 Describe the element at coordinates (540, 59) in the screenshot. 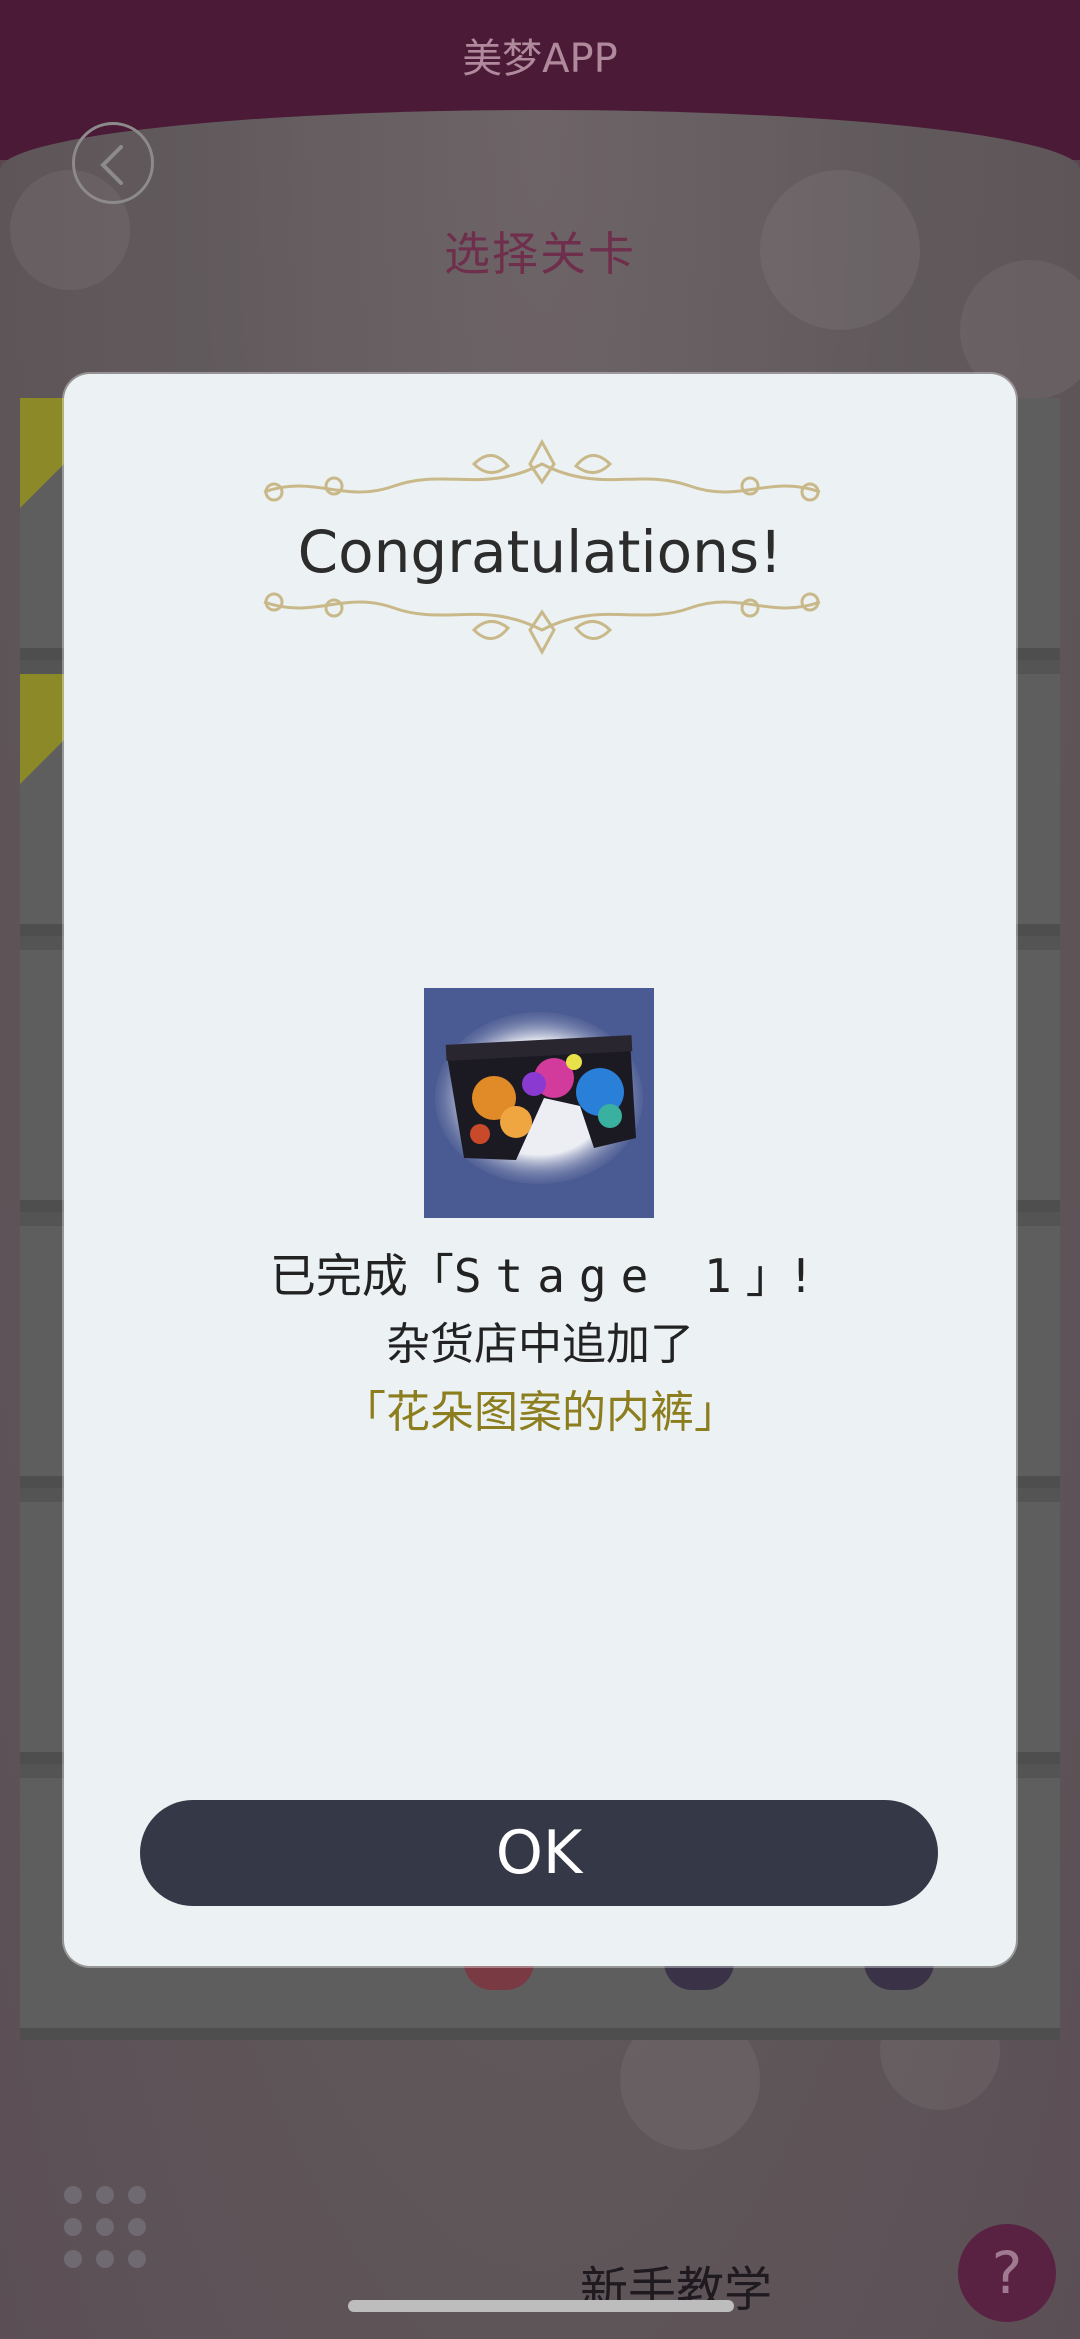

I see `app-title: 美梦APP` at that location.